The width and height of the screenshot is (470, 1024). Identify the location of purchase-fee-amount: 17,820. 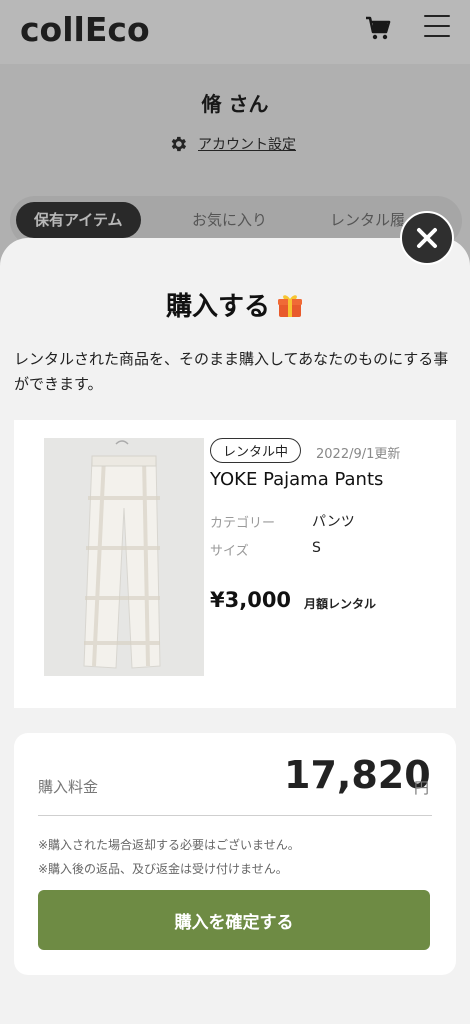
(357, 775).